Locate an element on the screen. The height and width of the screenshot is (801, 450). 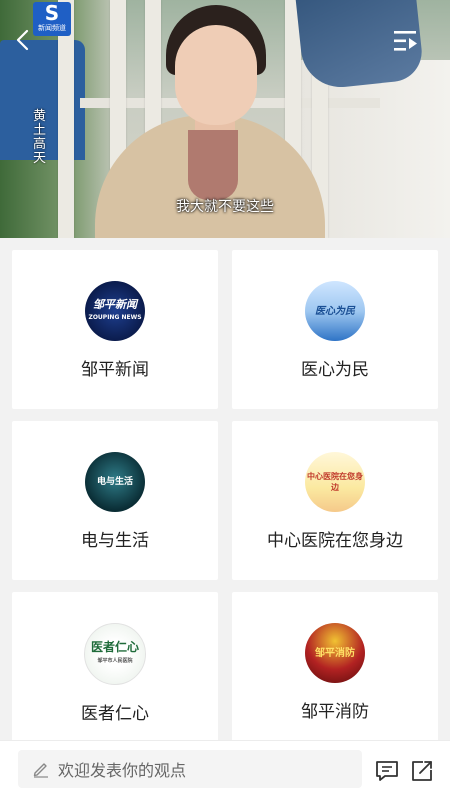
avatar-logo-text: 中心医院在您身边 is located at coordinates (335, 482).